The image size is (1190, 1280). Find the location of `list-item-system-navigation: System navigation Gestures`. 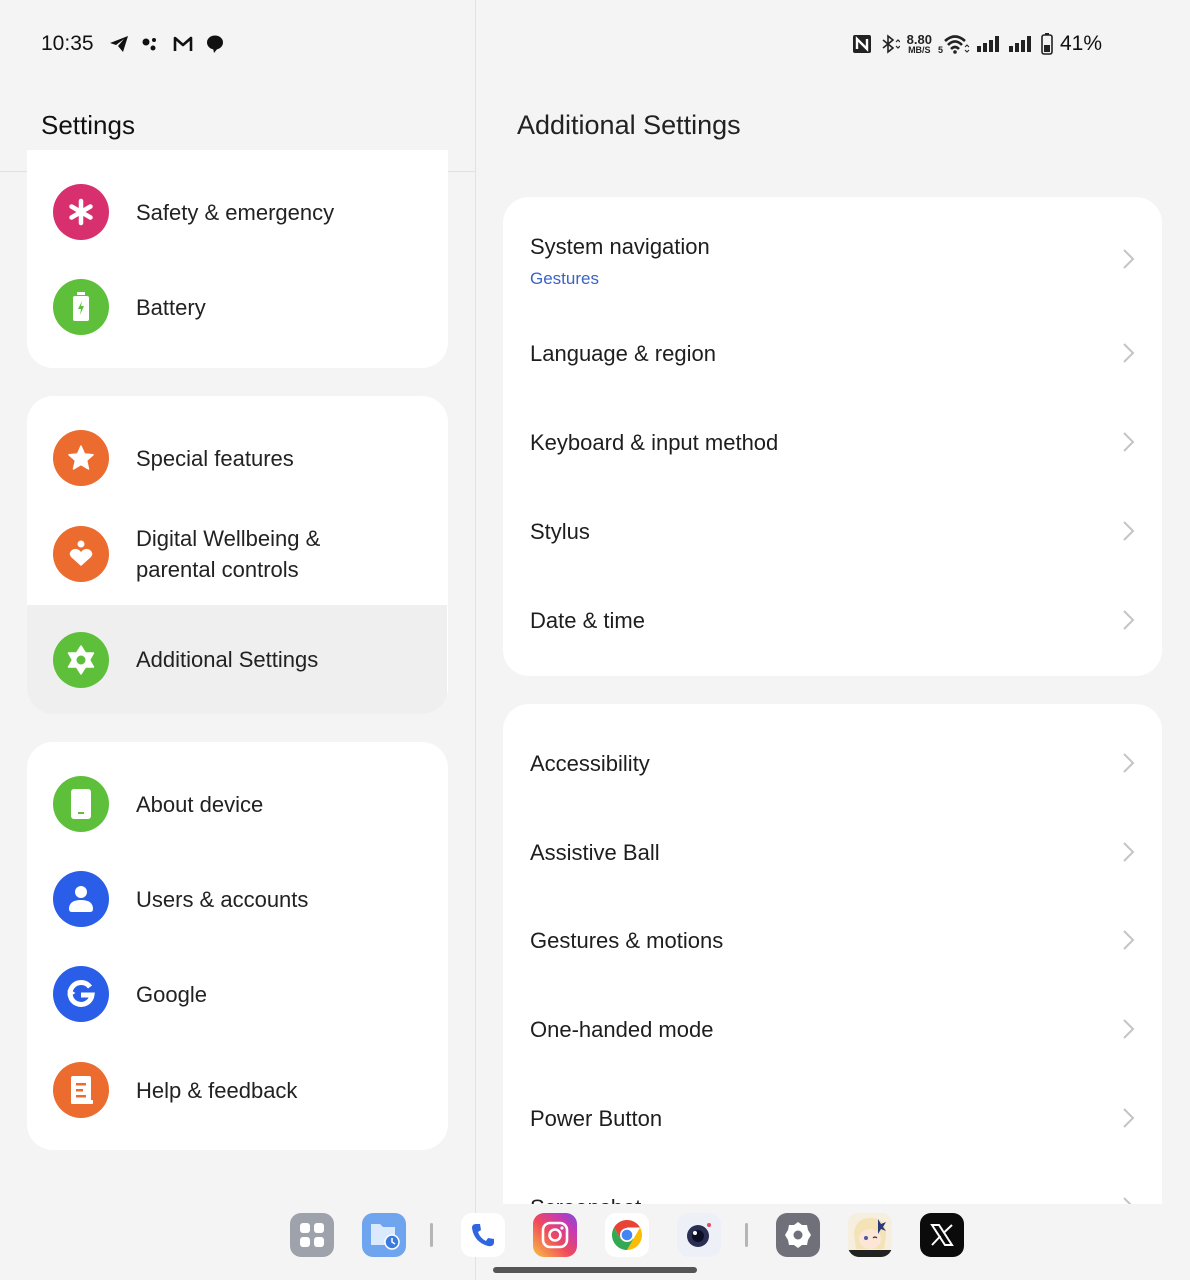

list-item-system-navigation: System navigation Gestures is located at coordinates (832, 257).